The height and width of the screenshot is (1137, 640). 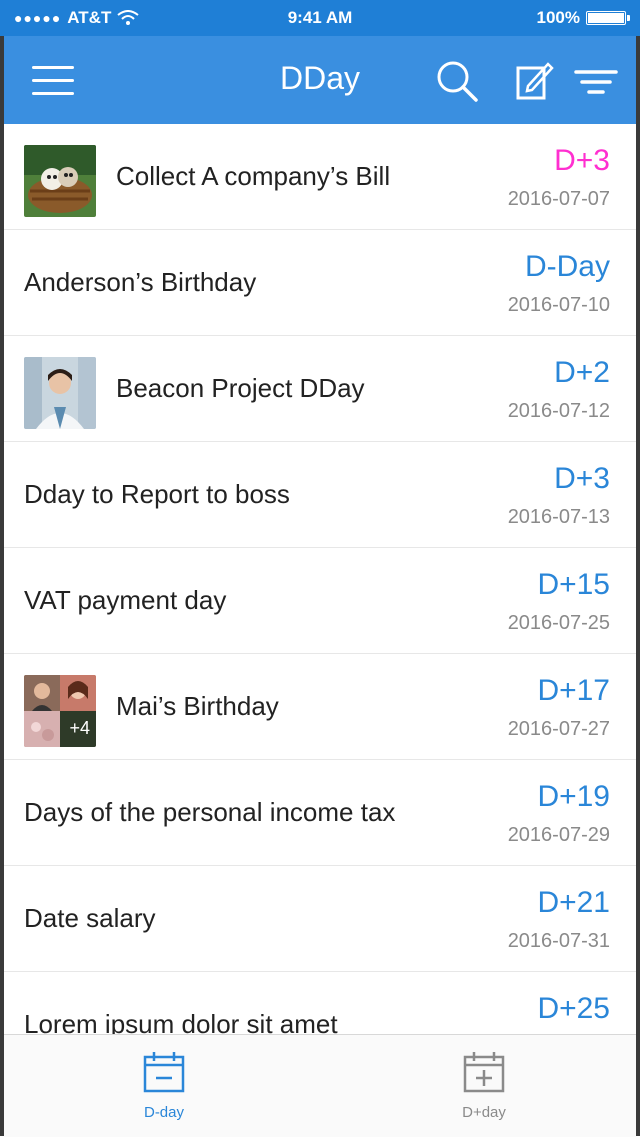 I want to click on item-date: 2016-07-27, so click(x=558, y=729).